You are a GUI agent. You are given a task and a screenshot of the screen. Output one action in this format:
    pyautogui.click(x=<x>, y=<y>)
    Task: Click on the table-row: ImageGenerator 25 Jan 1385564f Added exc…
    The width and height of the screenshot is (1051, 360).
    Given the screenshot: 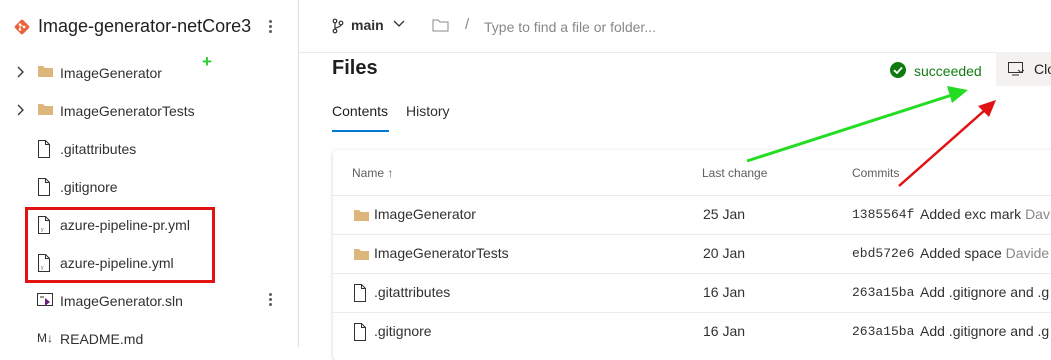 What is the action you would take?
    pyautogui.click(x=692, y=214)
    